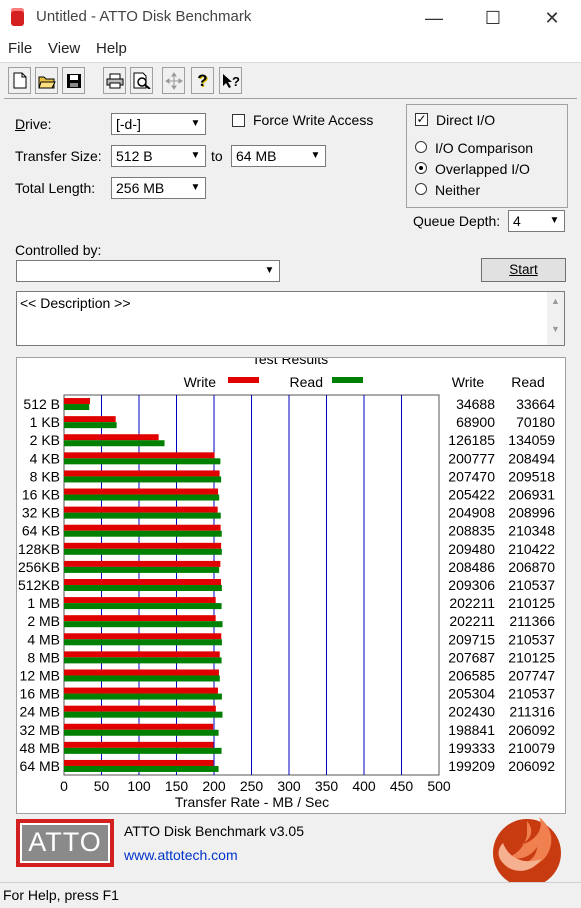 This screenshot has height=908, width=581. I want to click on x-tick-label: 300, so click(289, 786).